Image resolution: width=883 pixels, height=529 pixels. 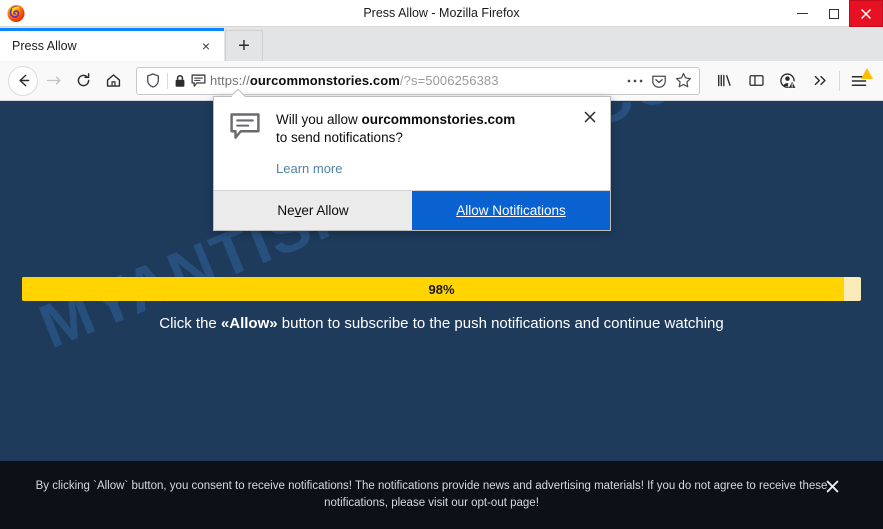 What do you see at coordinates (683, 81) in the screenshot?
I see `bookmark-star-icon` at bounding box center [683, 81].